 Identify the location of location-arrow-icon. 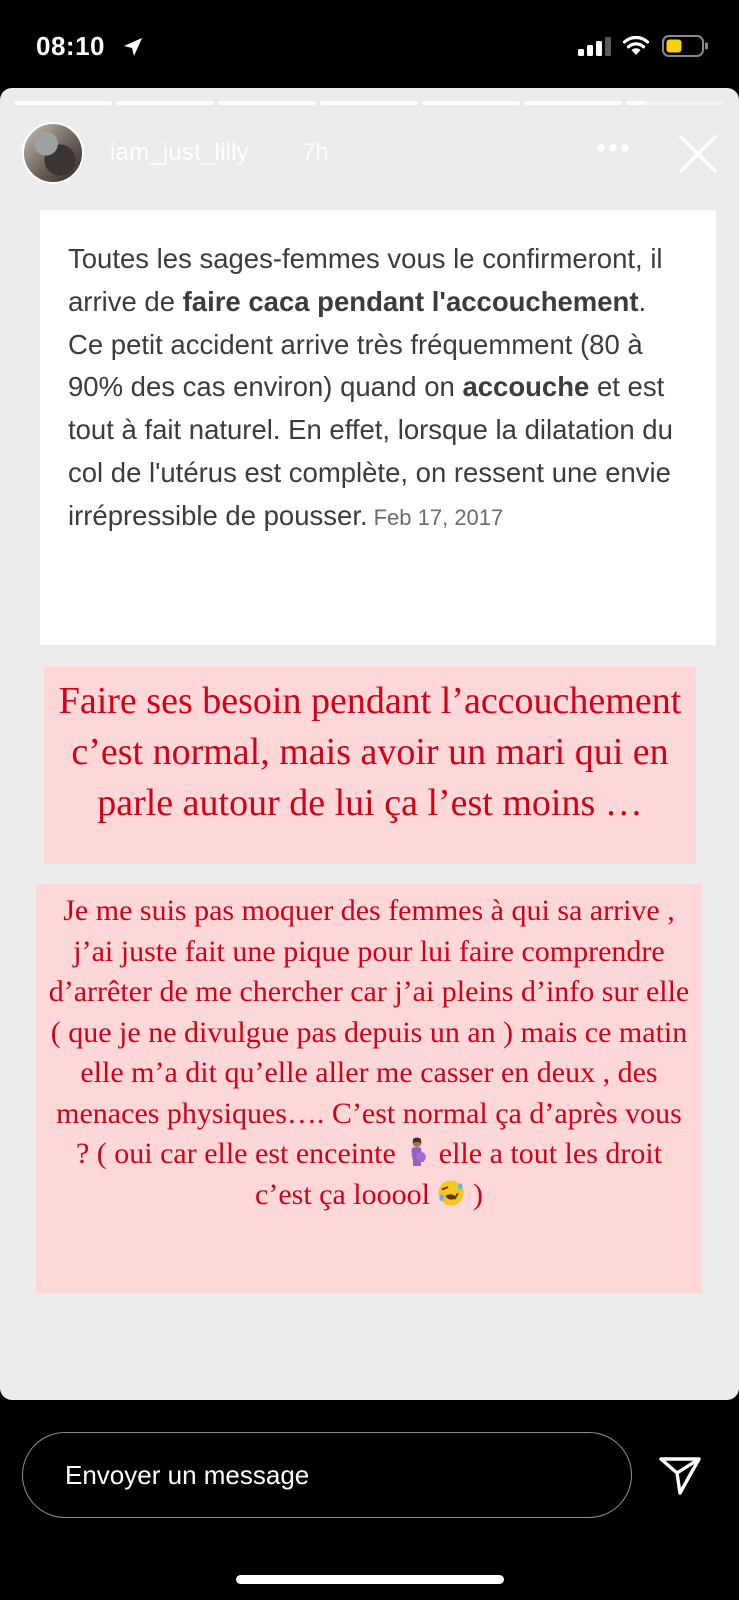
(133, 47).